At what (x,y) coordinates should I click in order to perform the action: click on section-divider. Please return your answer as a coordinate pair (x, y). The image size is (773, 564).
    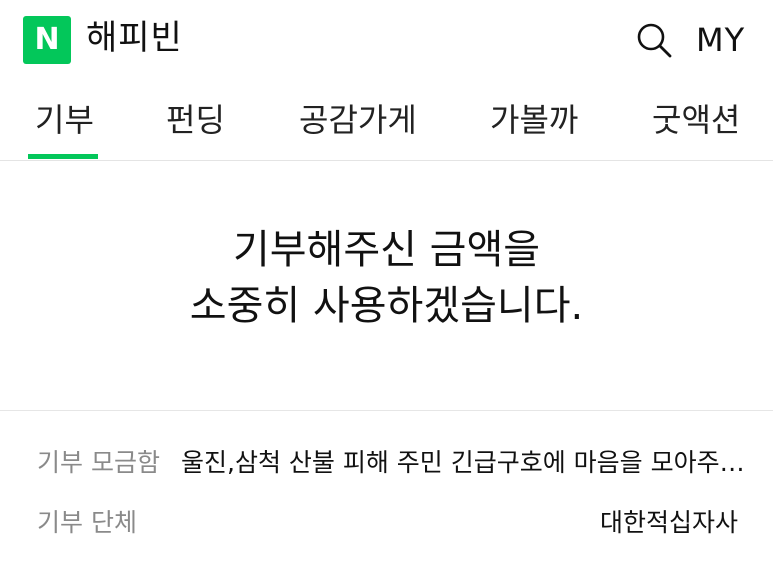
    Looking at the image, I should click on (386, 410).